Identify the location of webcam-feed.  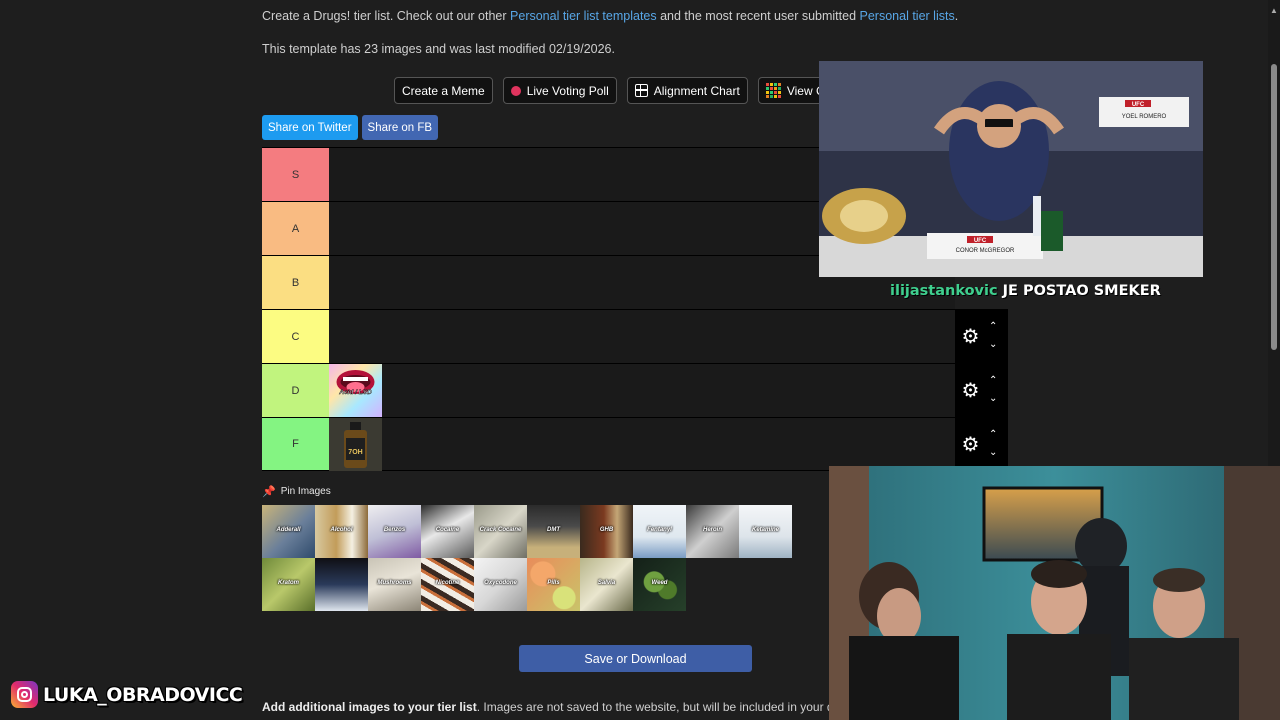
(1054, 593).